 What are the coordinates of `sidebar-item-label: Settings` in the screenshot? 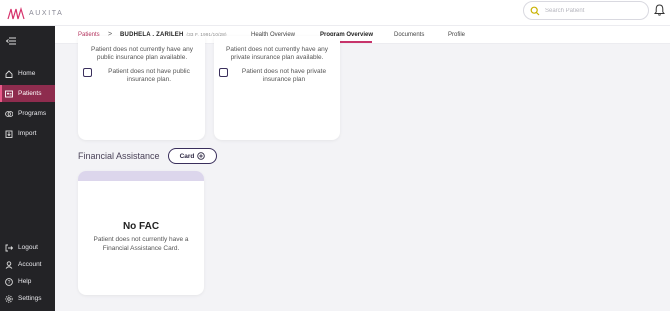 It's located at (30, 298).